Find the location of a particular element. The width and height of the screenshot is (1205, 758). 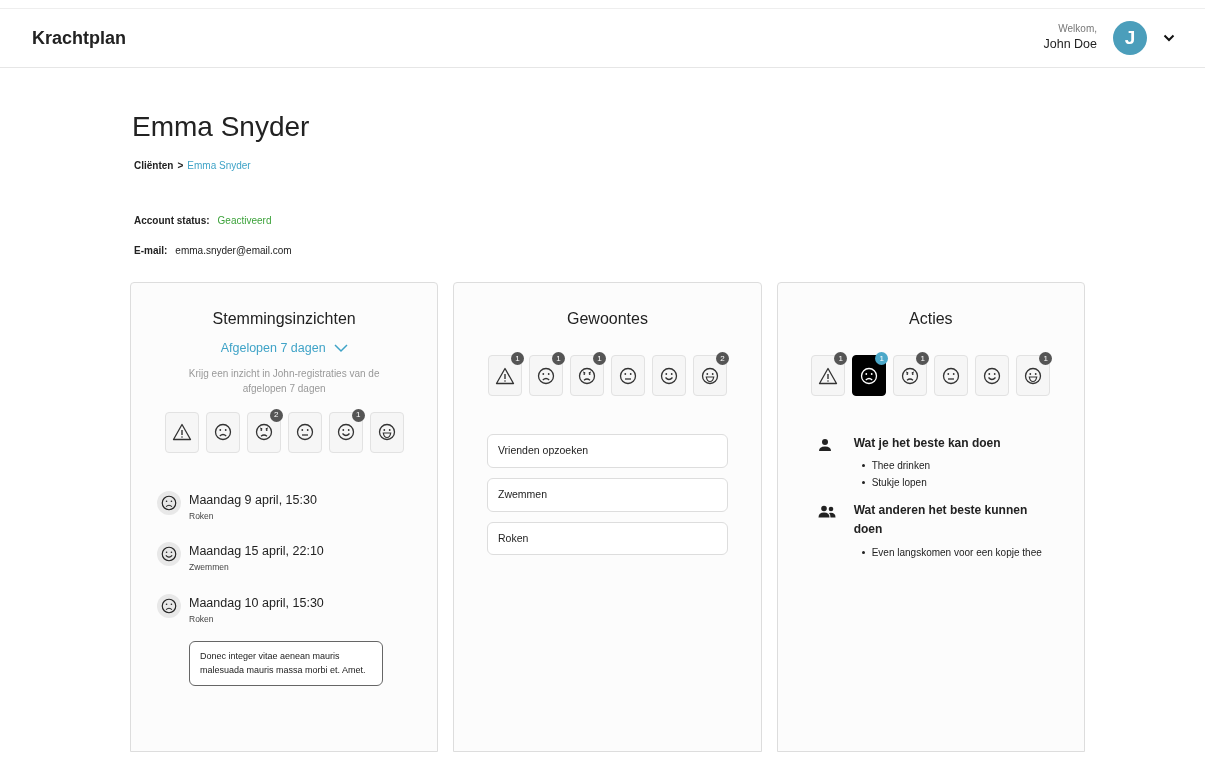

user-avatar: J is located at coordinates (1130, 38).